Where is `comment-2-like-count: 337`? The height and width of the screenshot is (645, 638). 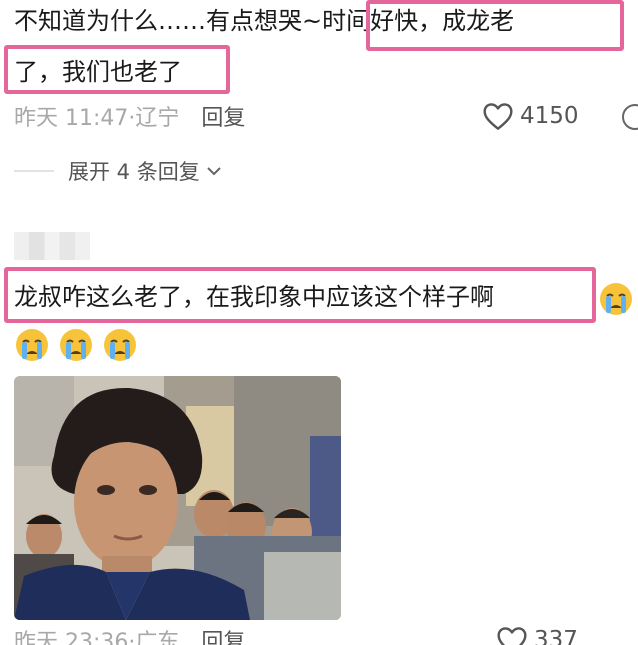 comment-2-like-count: 337 is located at coordinates (556, 636).